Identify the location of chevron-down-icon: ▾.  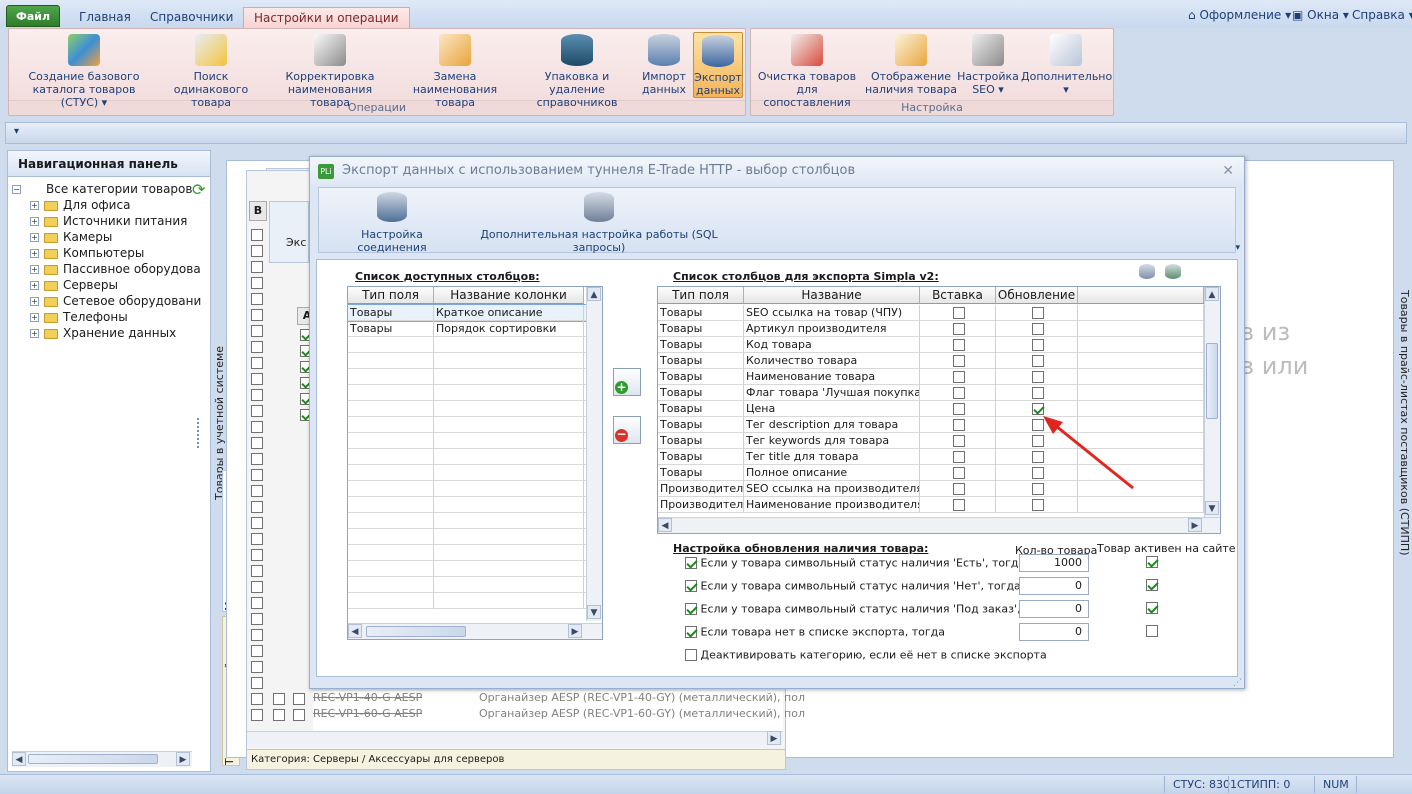
(16, 131).